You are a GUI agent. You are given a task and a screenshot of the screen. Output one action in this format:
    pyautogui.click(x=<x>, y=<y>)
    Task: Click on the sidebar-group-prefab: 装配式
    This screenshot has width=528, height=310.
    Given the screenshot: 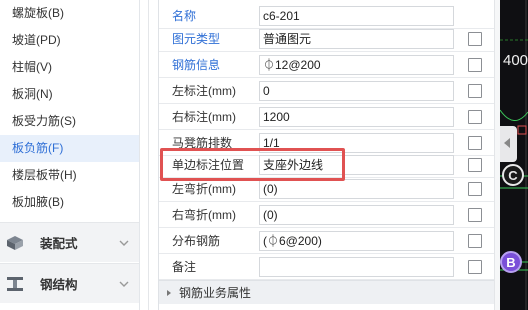 What is the action you would take?
    pyautogui.click(x=69, y=242)
    